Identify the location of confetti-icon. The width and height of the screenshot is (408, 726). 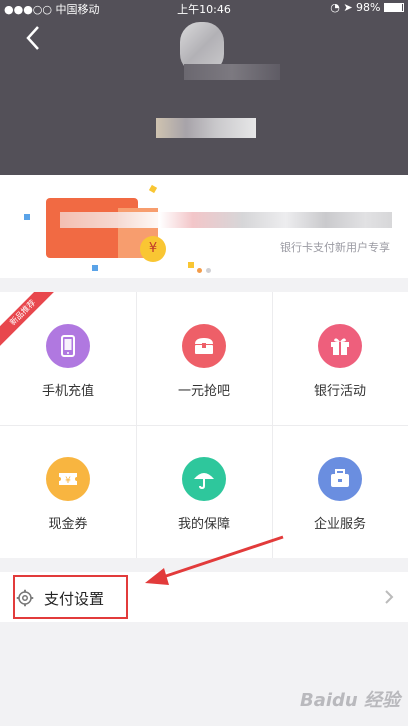
(27, 217).